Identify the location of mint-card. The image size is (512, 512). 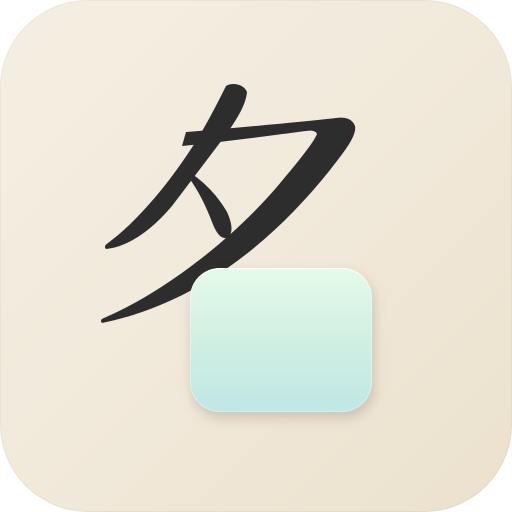
(281, 340).